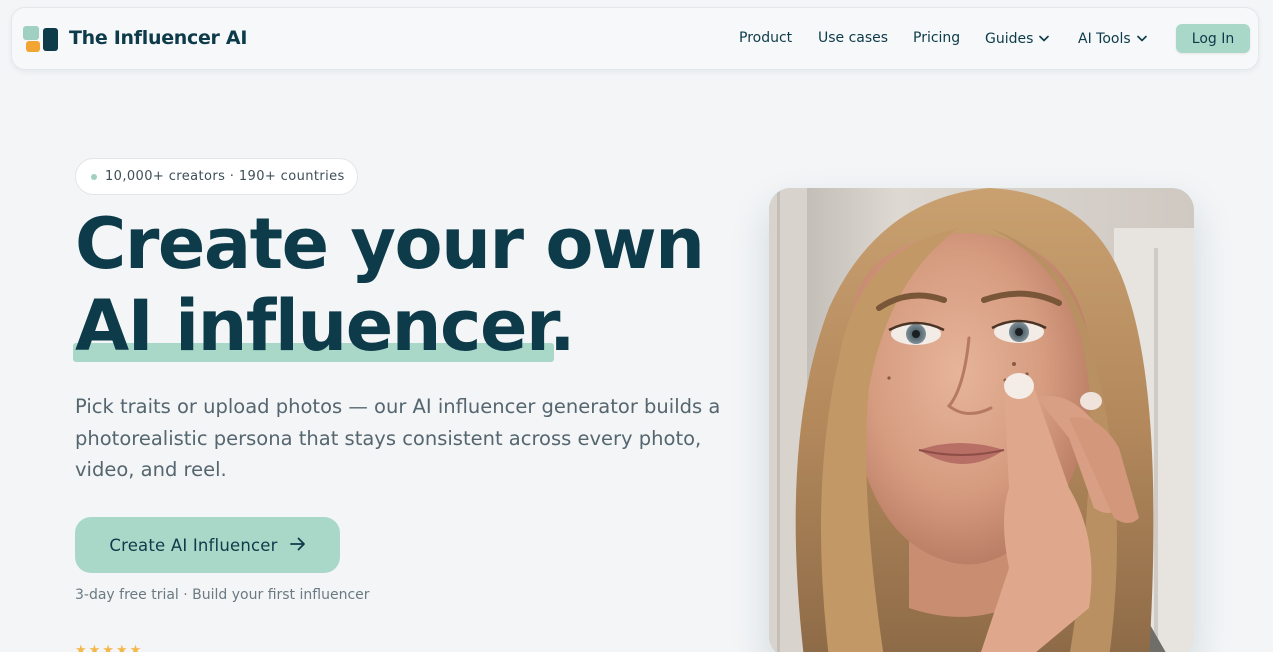 This screenshot has width=1273, height=652. What do you see at coordinates (765, 38) in the screenshot?
I see `nav-product: Product` at bounding box center [765, 38].